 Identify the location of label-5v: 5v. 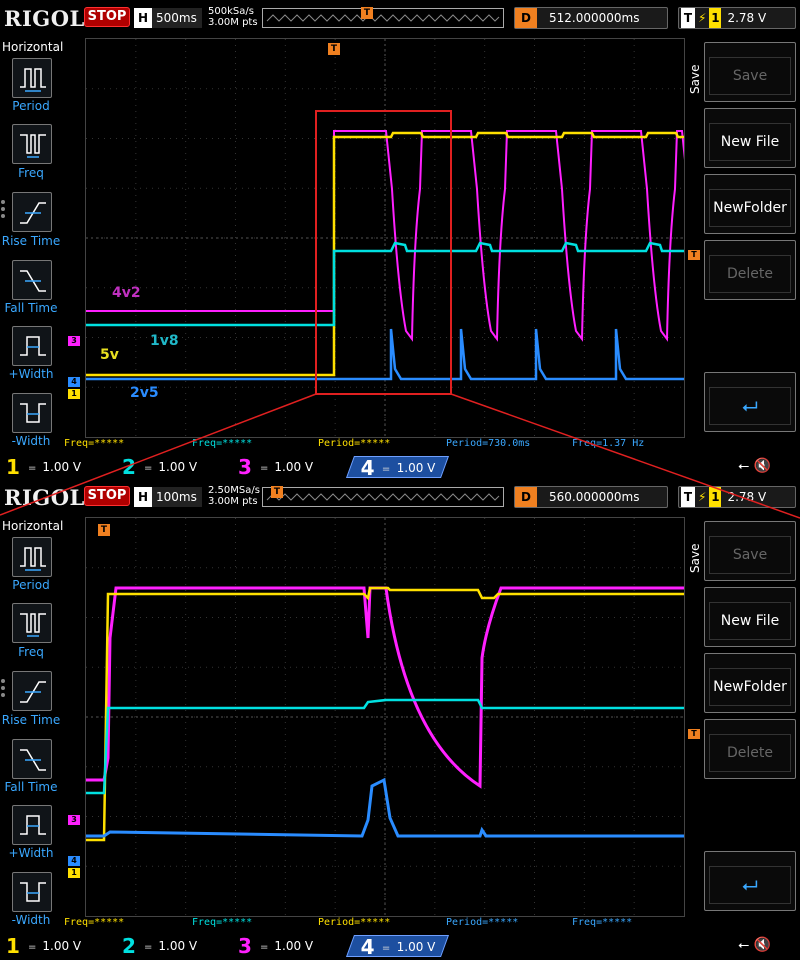
(109, 355).